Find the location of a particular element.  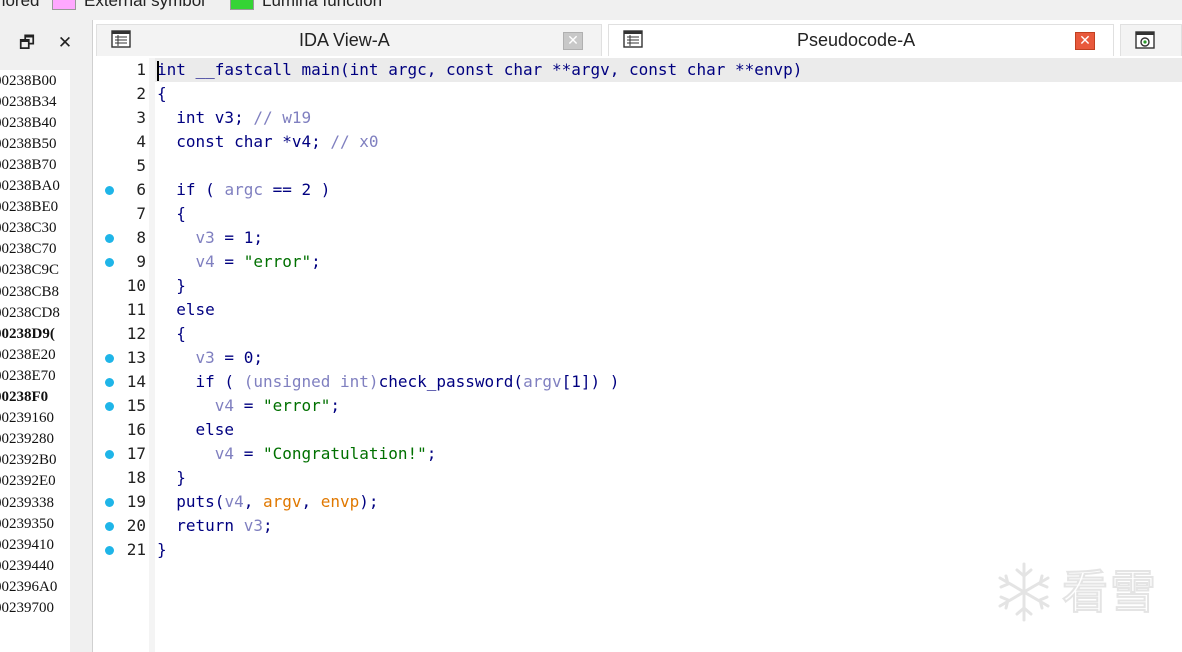

function-address-item: 00238F0 is located at coordinates (35, 397).